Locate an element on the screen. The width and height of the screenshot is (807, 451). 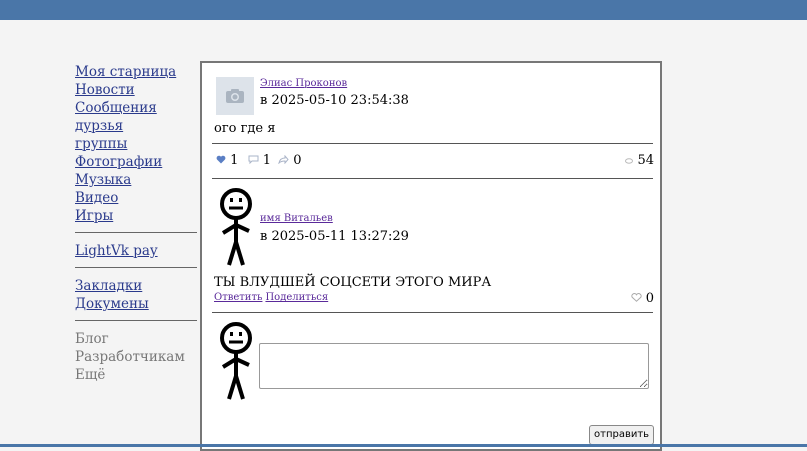
sidebar-item-developers: Разработчикам is located at coordinates (136, 357).